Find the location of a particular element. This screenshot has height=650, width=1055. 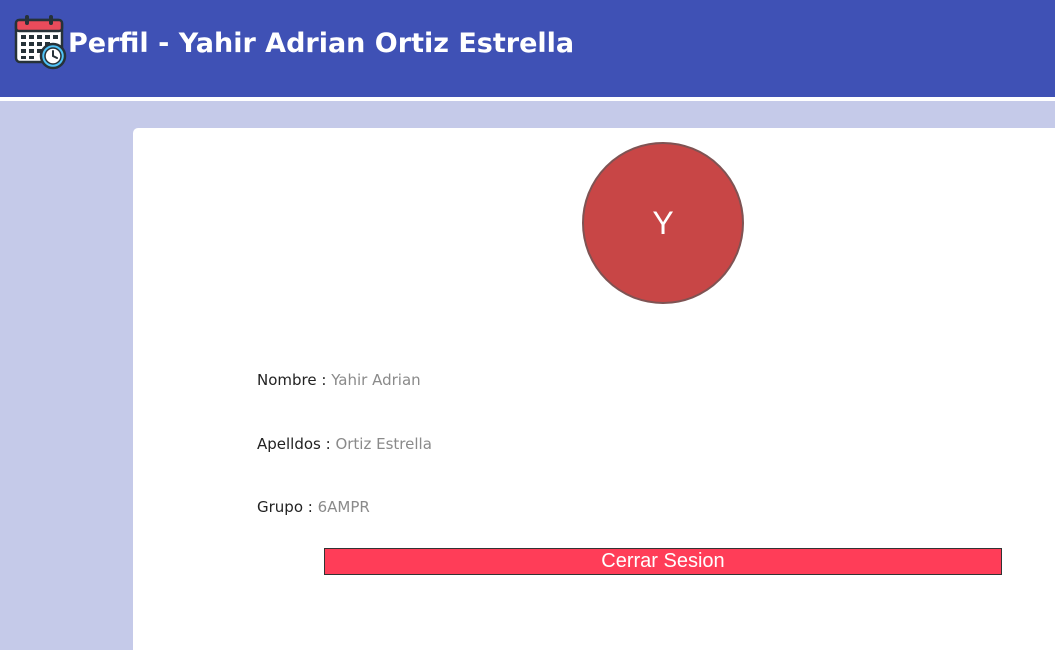

name-field: Nombre : Yahir Adrian is located at coordinates (339, 380).